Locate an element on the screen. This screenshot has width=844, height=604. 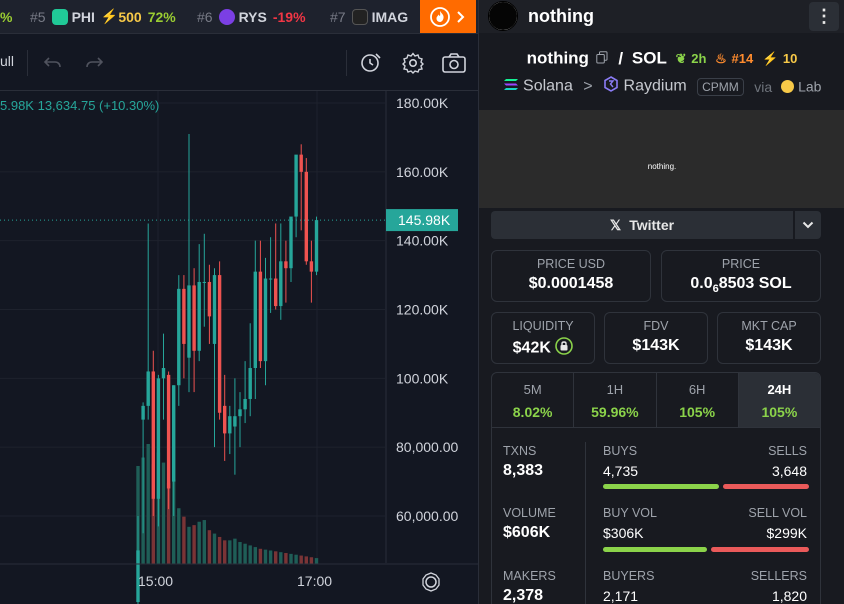
copy-icon is located at coordinates (601, 59).